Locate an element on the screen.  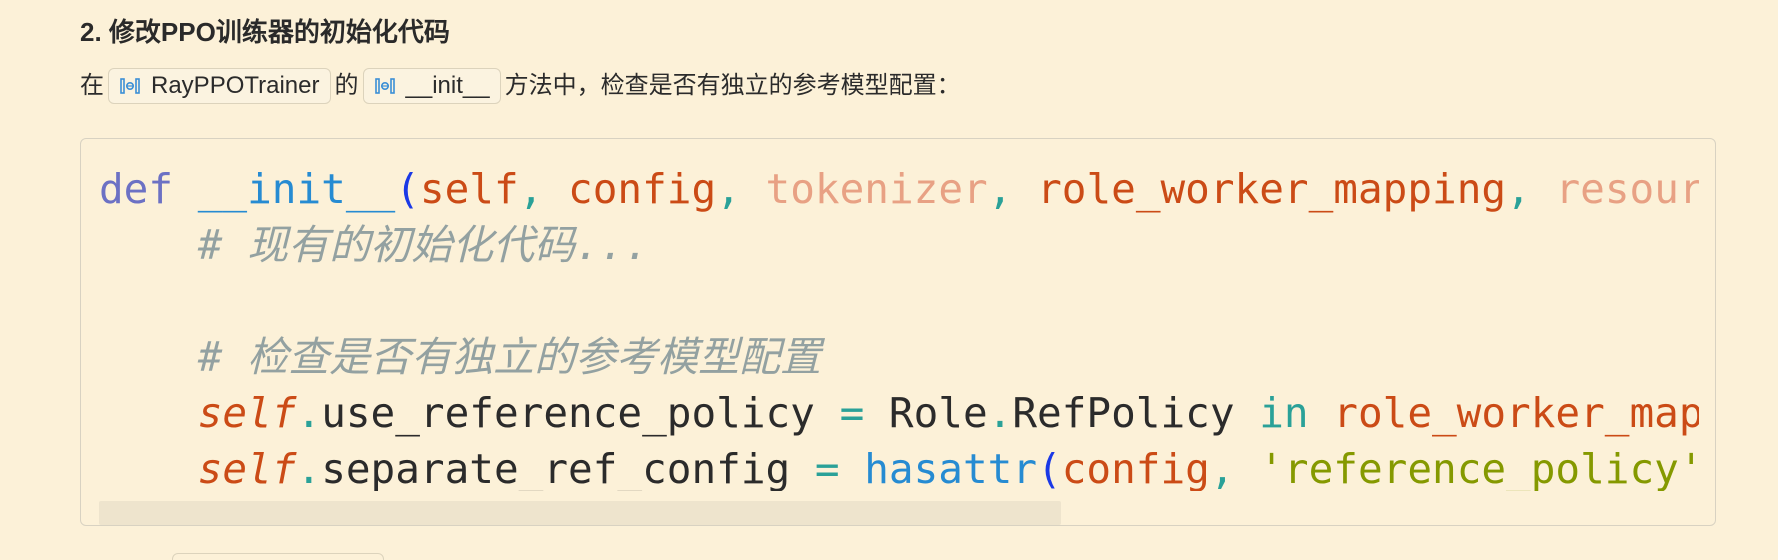
para-mid: 的 is located at coordinates (346, 85).